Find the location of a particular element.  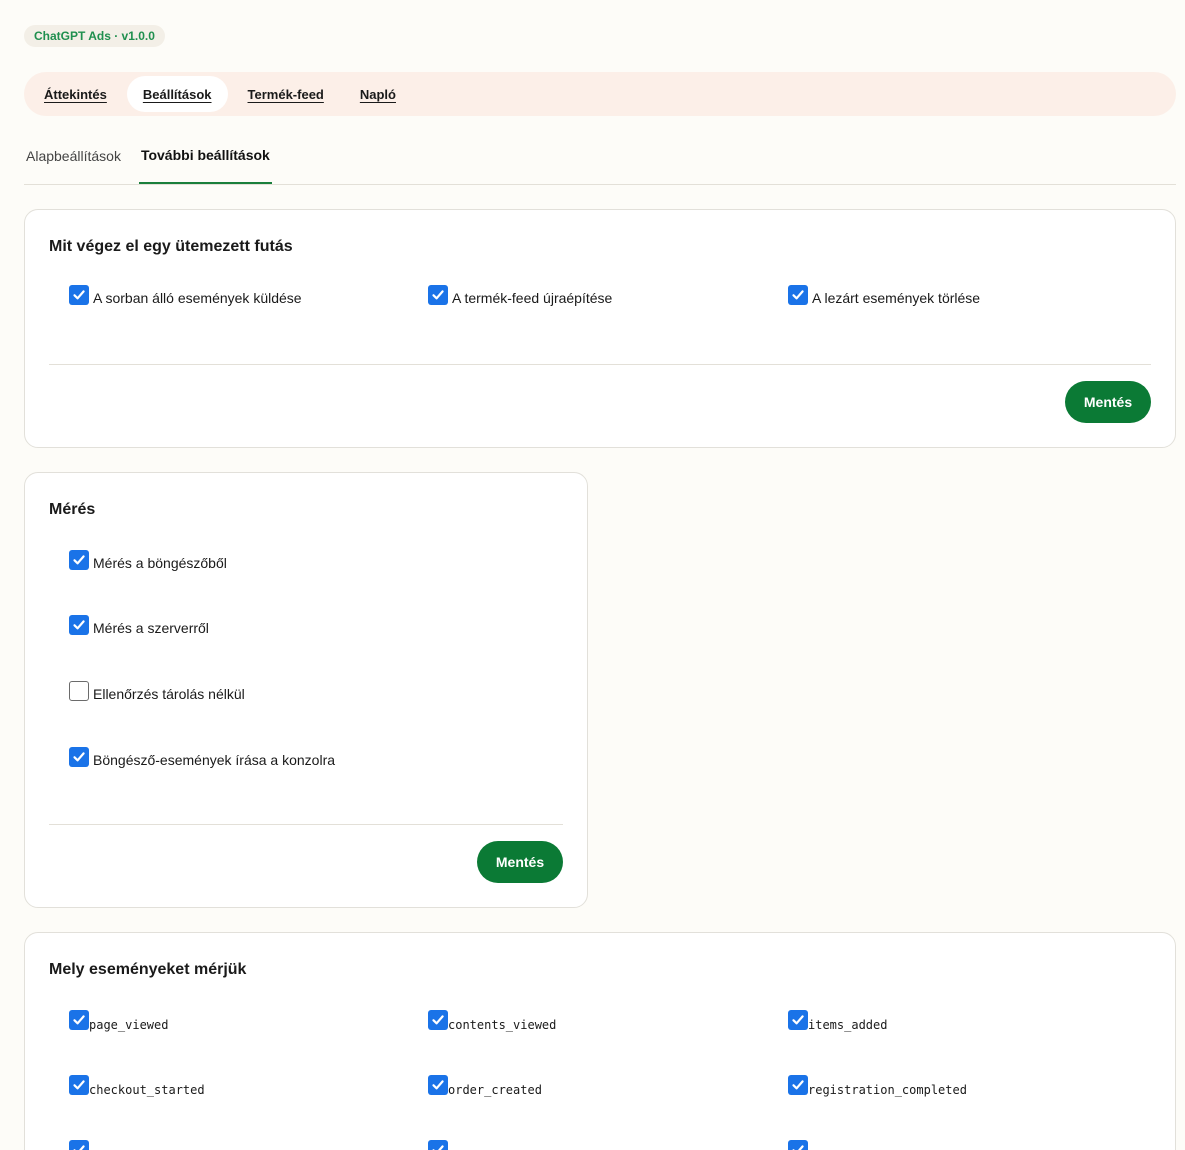

checkbox-label: items_added is located at coordinates (848, 1025).